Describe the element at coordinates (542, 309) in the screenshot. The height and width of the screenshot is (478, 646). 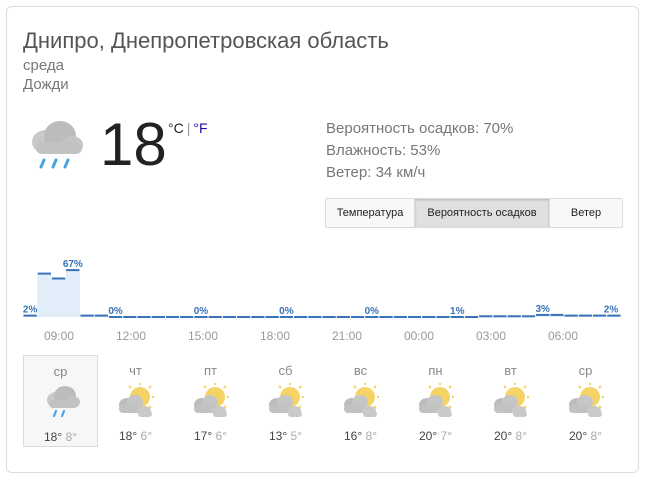
I see `precip-label: 3%` at that location.